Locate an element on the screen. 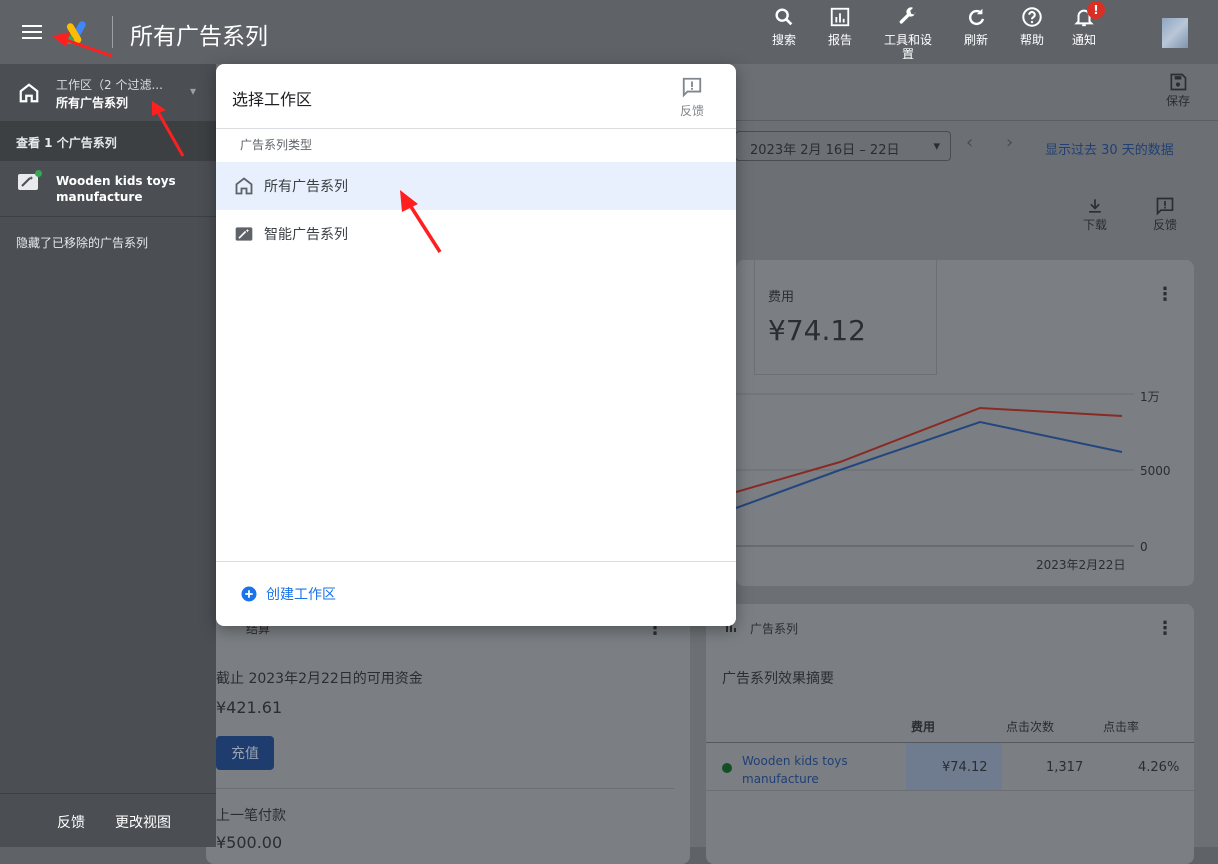 The width and height of the screenshot is (1218, 864). change-view-button: 更改视图 is located at coordinates (143, 822).